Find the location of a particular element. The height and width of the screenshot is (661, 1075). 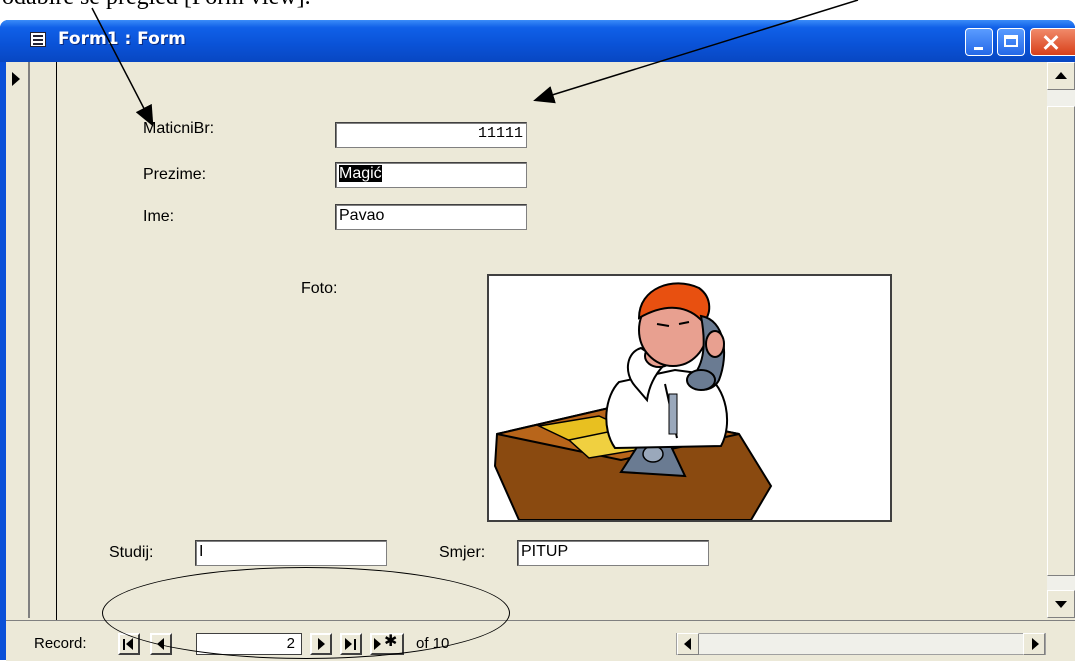

man-on-phone-clipart is located at coordinates (633, 401).